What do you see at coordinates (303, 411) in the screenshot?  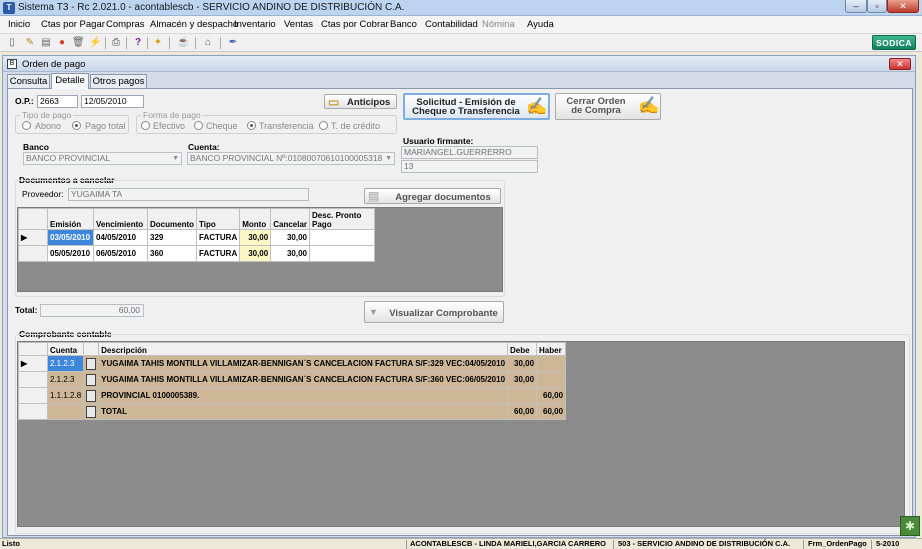 I see `cell-descripcion: TOTAL` at bounding box center [303, 411].